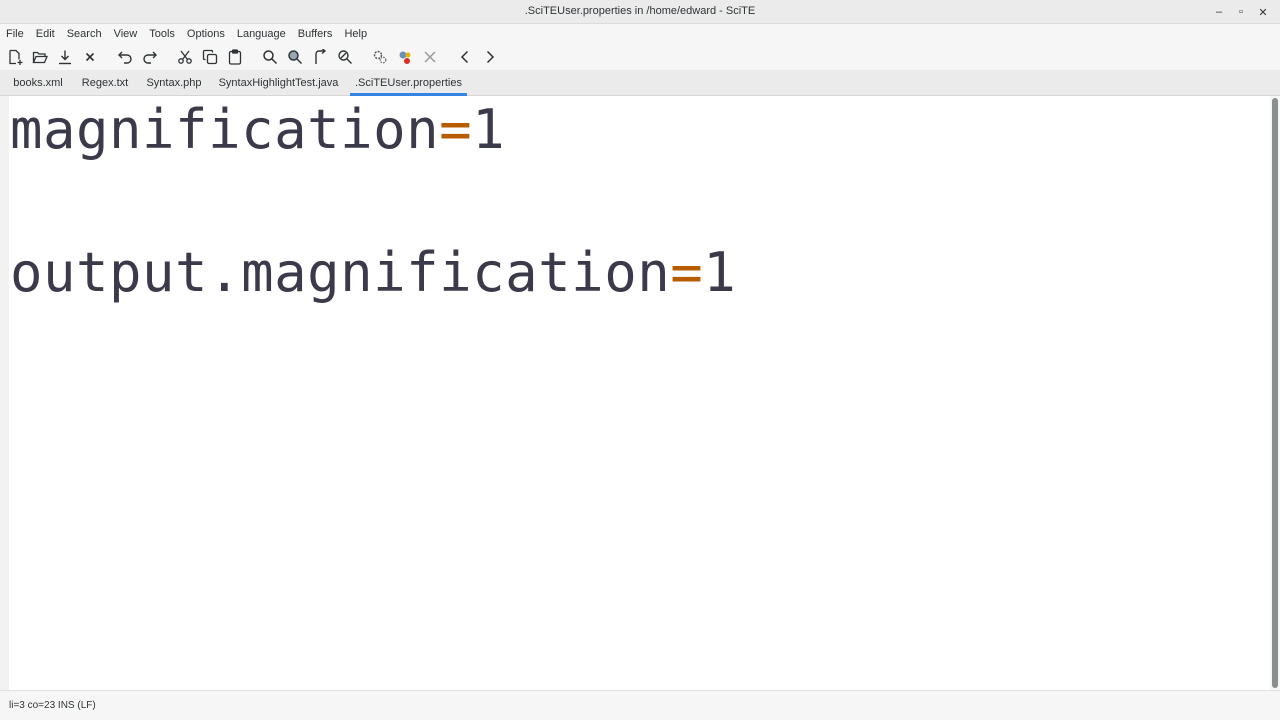 The height and width of the screenshot is (720, 1280). What do you see at coordinates (225, 129) in the screenshot?
I see `property-key: magnification` at bounding box center [225, 129].